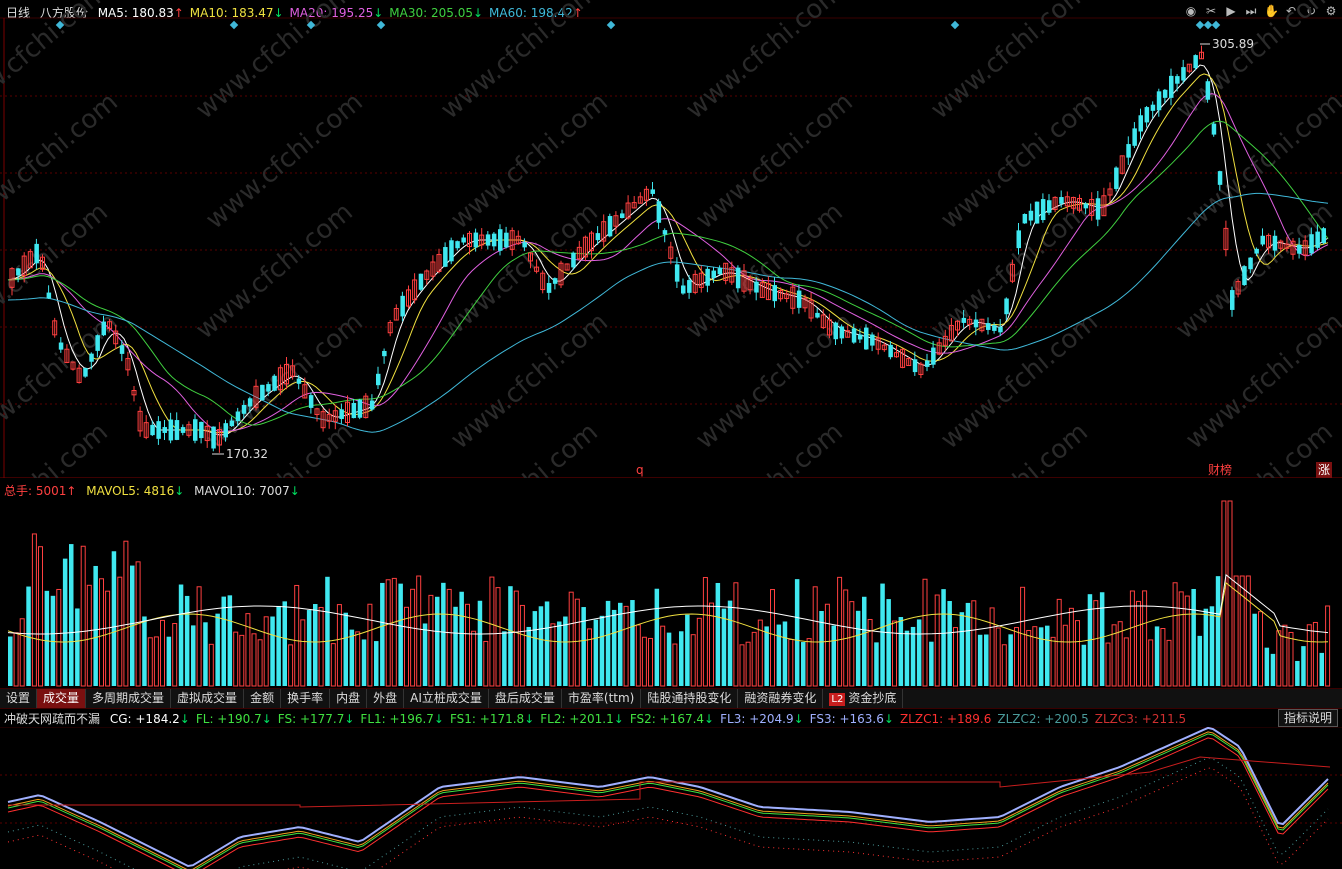  I want to click on tab-8: AI立桩成交量, so click(446, 698).